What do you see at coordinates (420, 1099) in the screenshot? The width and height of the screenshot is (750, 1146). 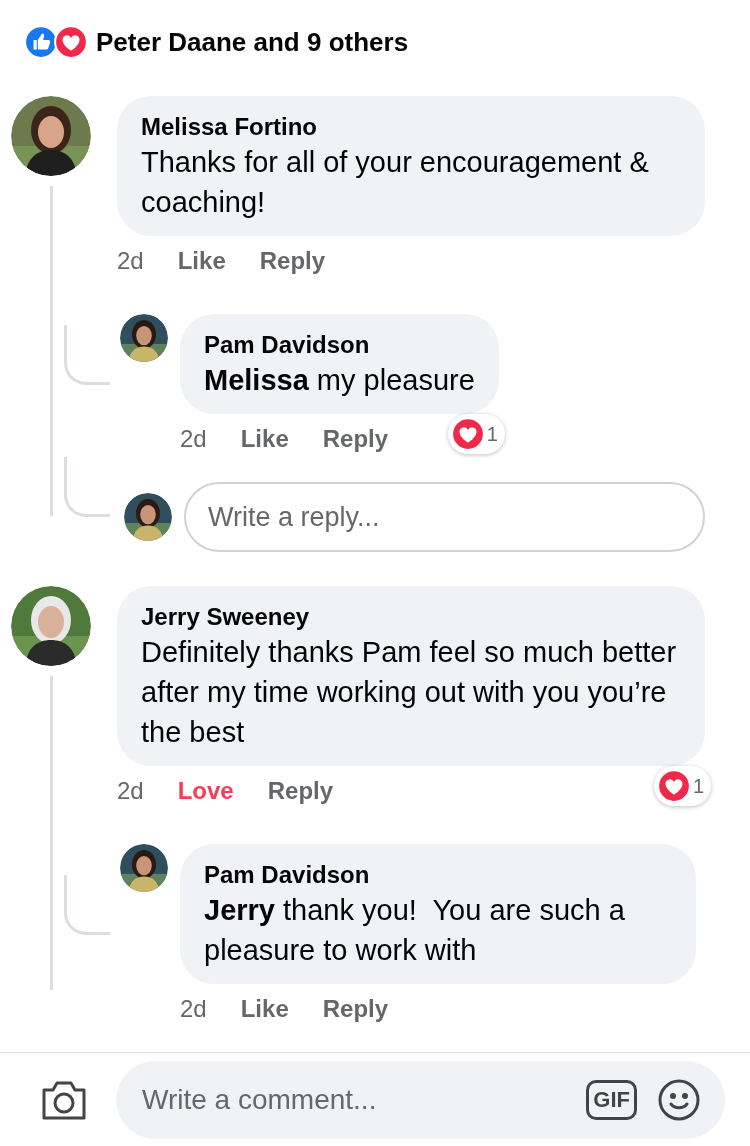 I see `comment-field: Write a comment... GIF` at bounding box center [420, 1099].